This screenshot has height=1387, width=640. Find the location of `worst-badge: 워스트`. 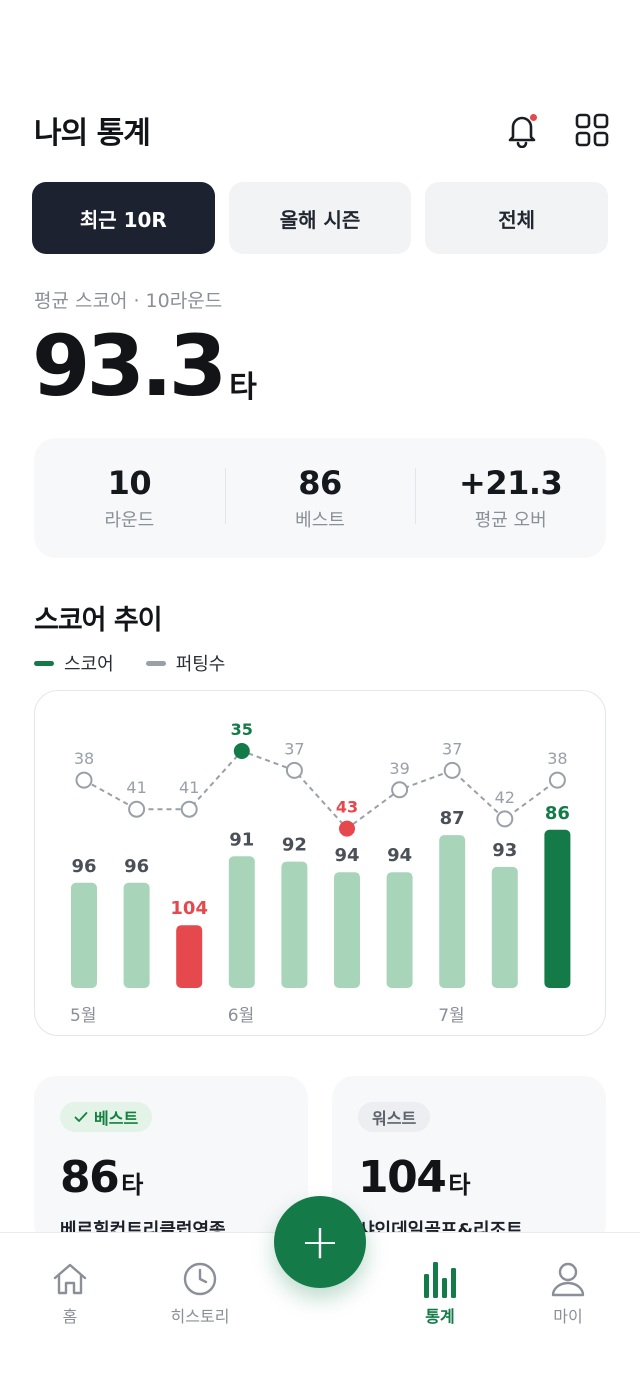

worst-badge: 워스트 is located at coordinates (394, 1117).